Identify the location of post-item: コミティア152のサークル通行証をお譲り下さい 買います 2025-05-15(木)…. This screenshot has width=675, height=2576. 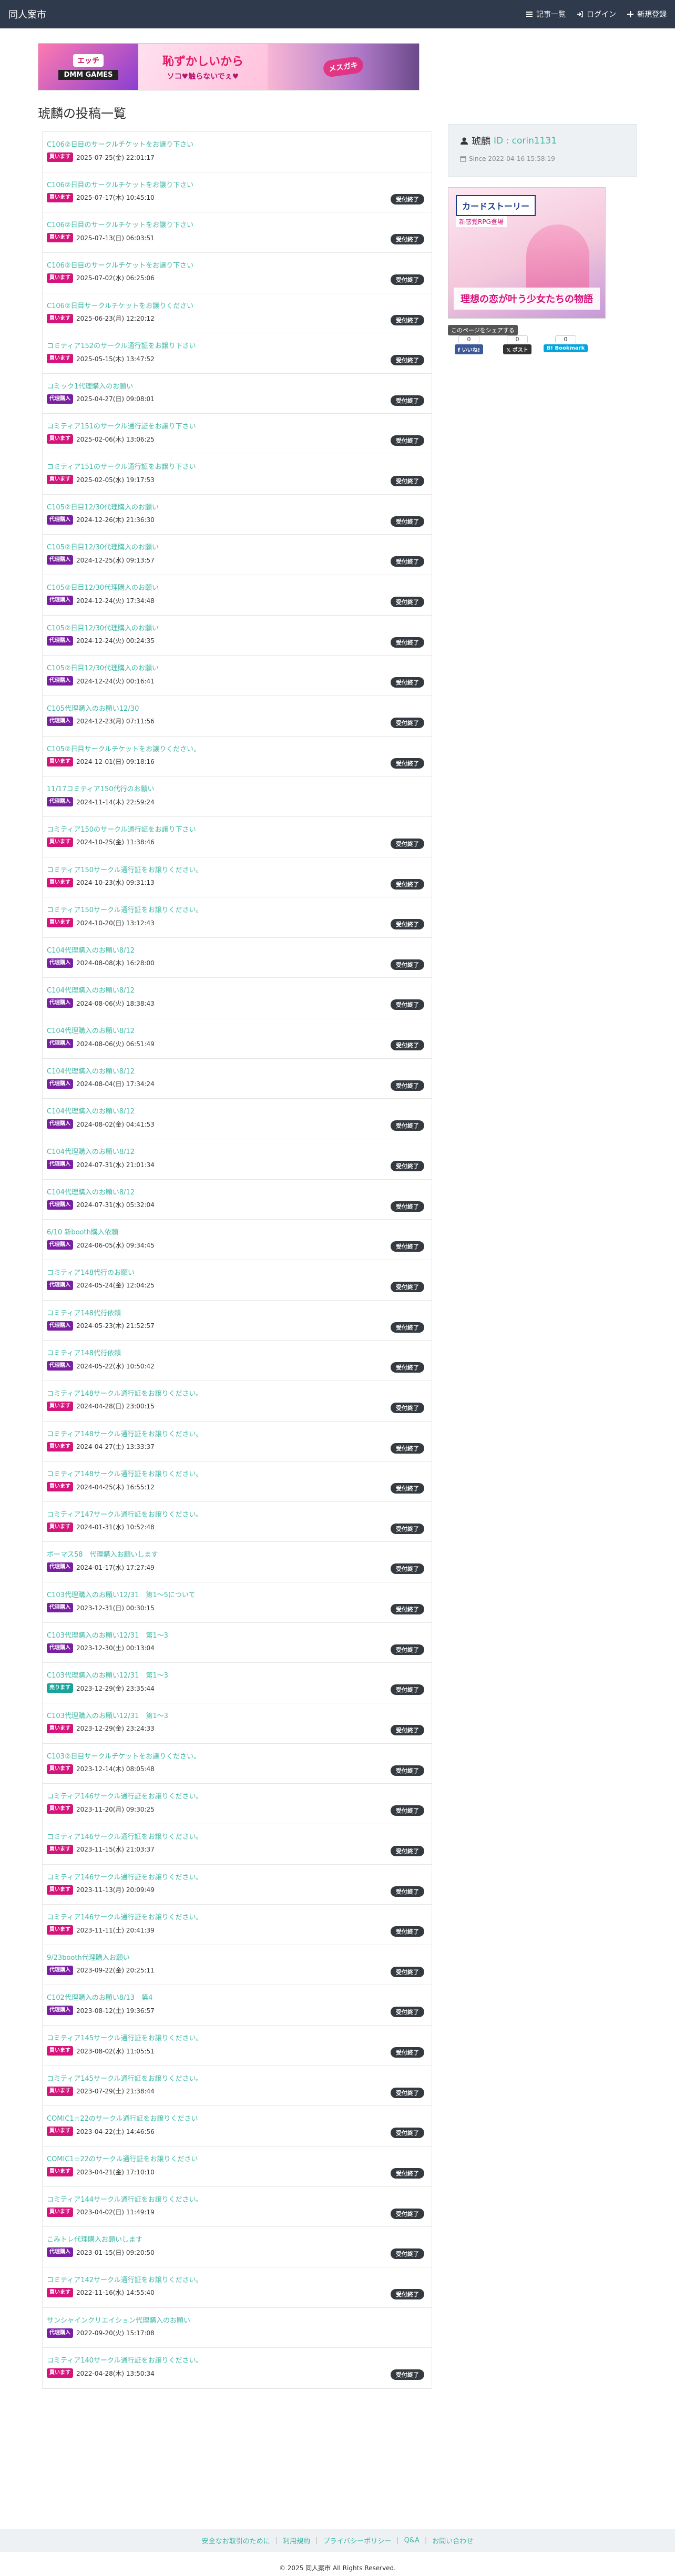
(237, 353).